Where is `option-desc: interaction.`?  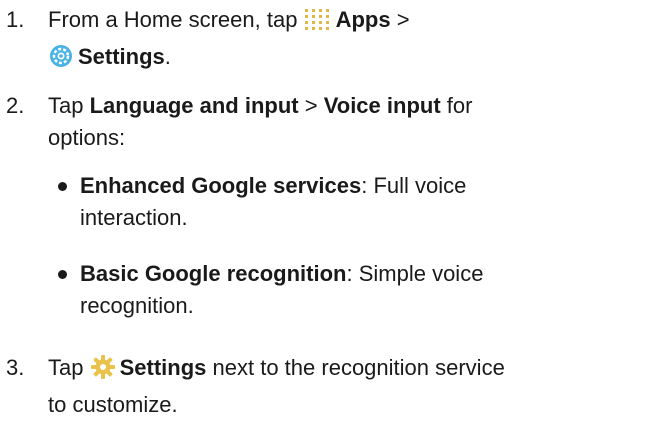 option-desc: interaction. is located at coordinates (134, 217).